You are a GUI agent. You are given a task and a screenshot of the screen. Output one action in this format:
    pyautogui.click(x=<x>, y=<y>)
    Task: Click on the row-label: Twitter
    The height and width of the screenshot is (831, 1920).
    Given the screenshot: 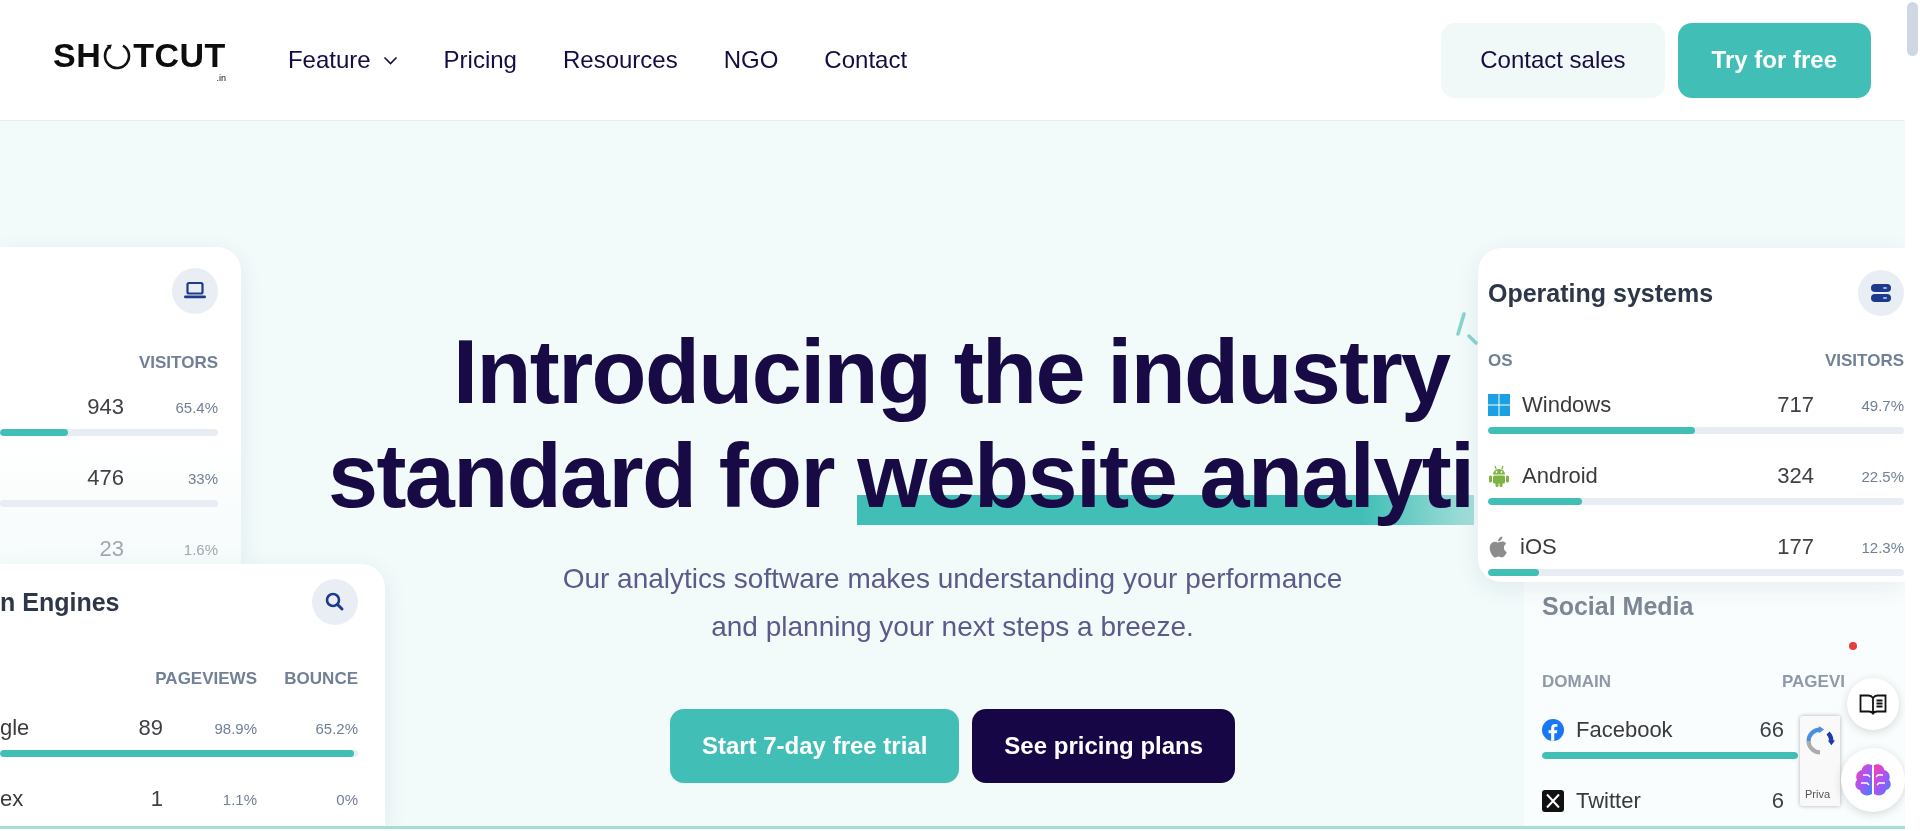 What is the action you would take?
    pyautogui.click(x=1608, y=801)
    